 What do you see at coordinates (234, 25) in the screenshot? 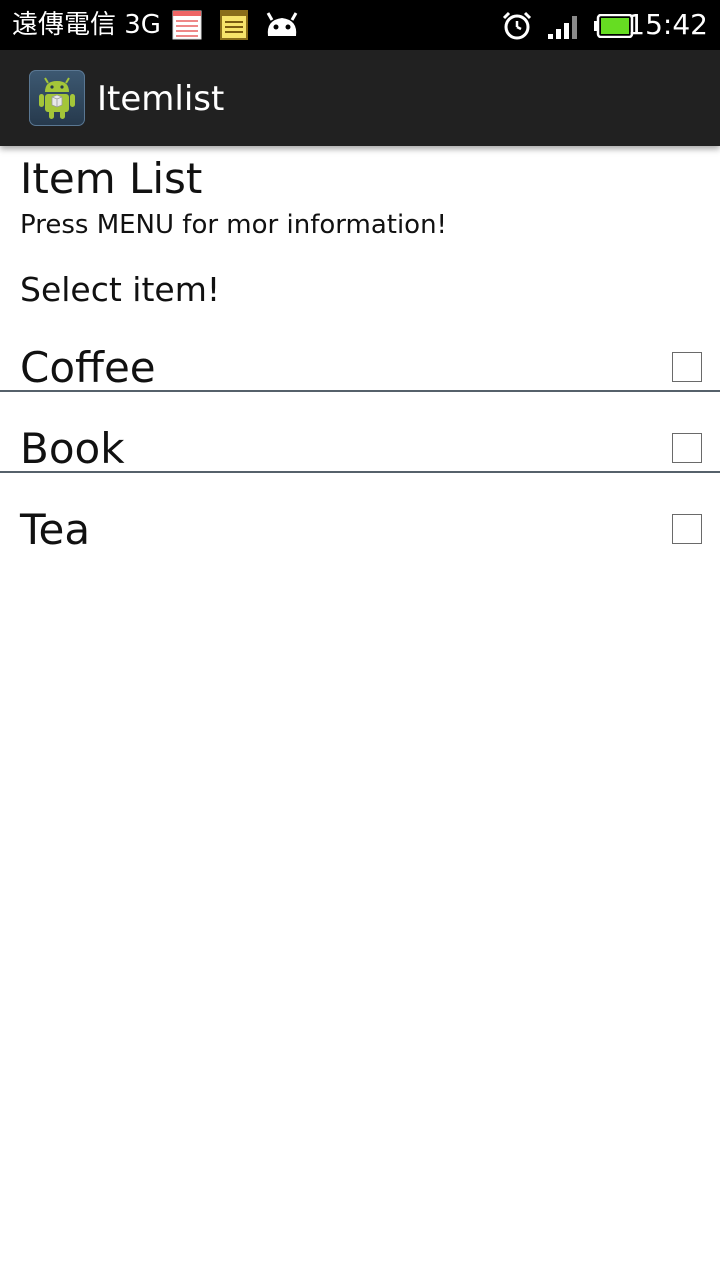
I see `notepad-icon` at bounding box center [234, 25].